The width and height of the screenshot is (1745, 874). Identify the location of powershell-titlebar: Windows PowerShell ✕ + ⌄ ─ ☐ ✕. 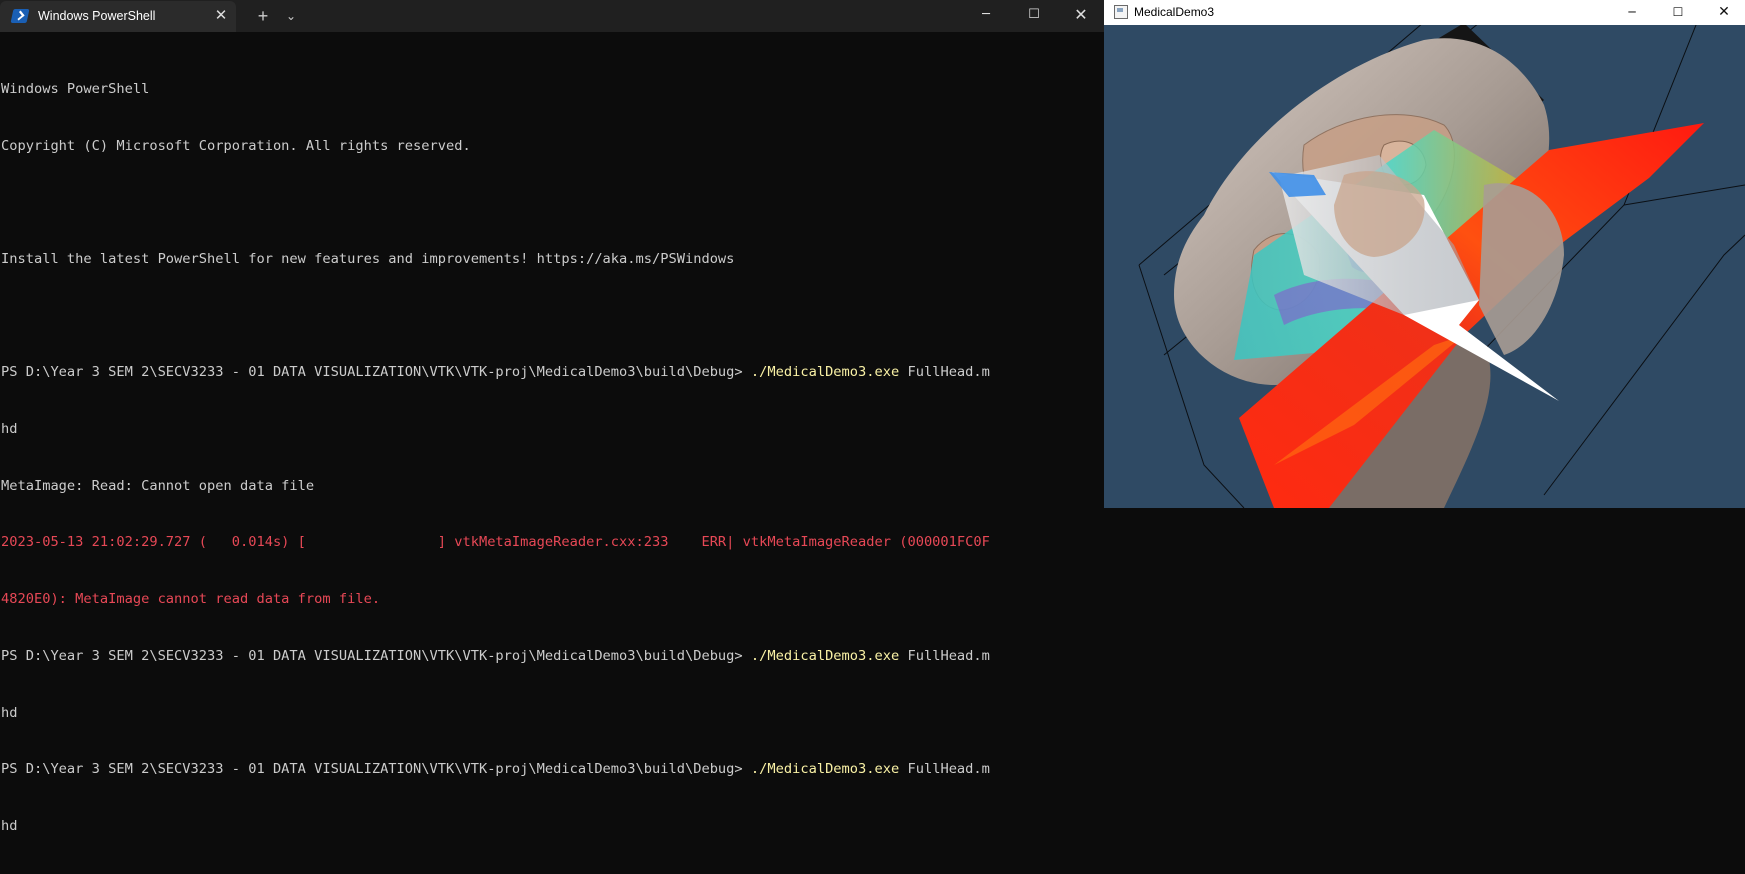
(552, 16).